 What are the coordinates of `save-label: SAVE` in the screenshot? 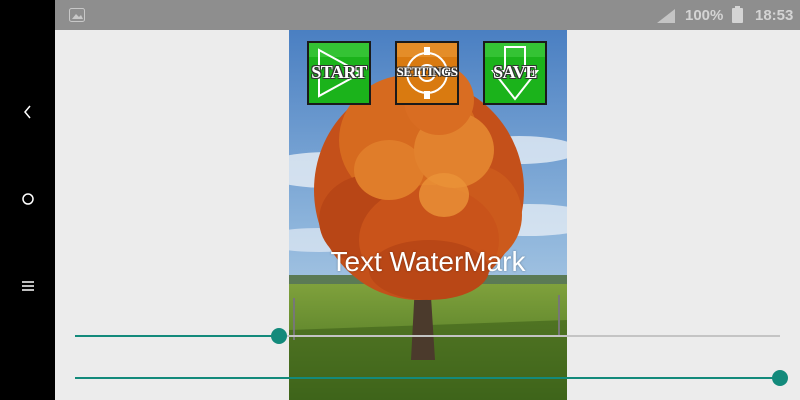 It's located at (515, 72).